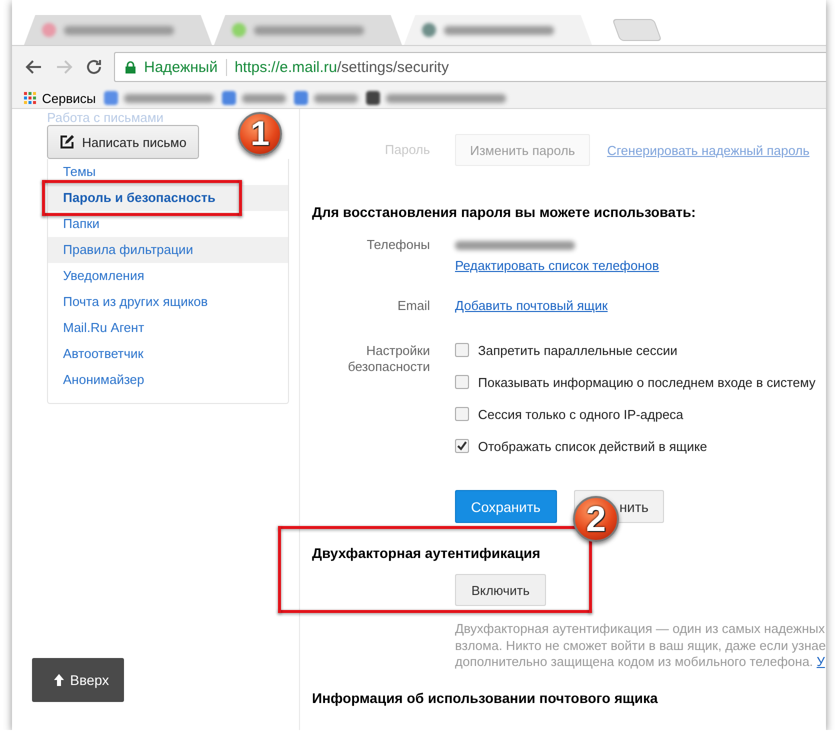  What do you see at coordinates (168, 250) in the screenshot?
I see `menu-item: Правила фильтрации` at bounding box center [168, 250].